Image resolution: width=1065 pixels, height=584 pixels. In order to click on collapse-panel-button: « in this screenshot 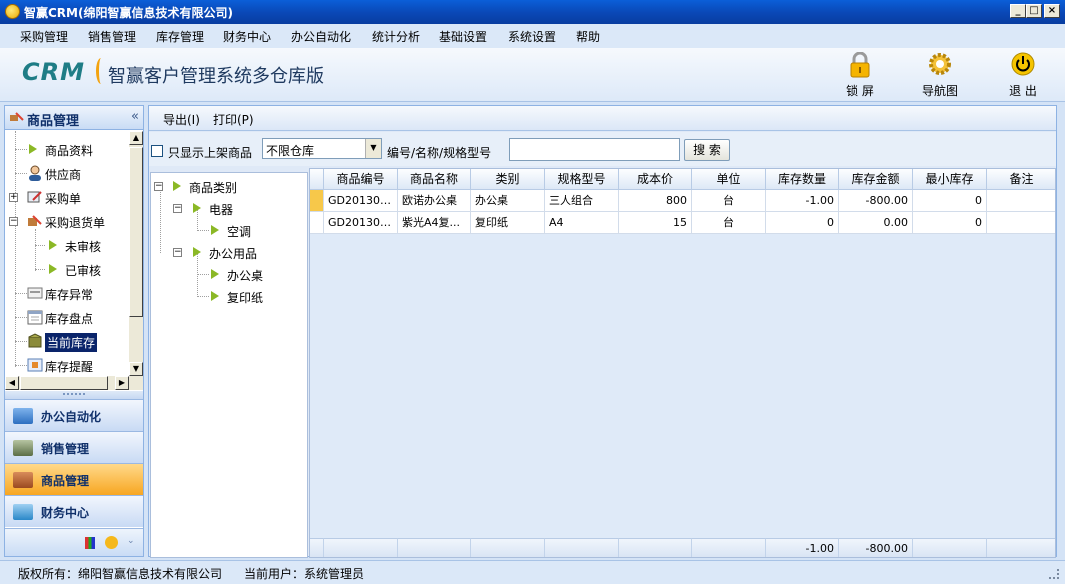, I will do `click(135, 116)`.